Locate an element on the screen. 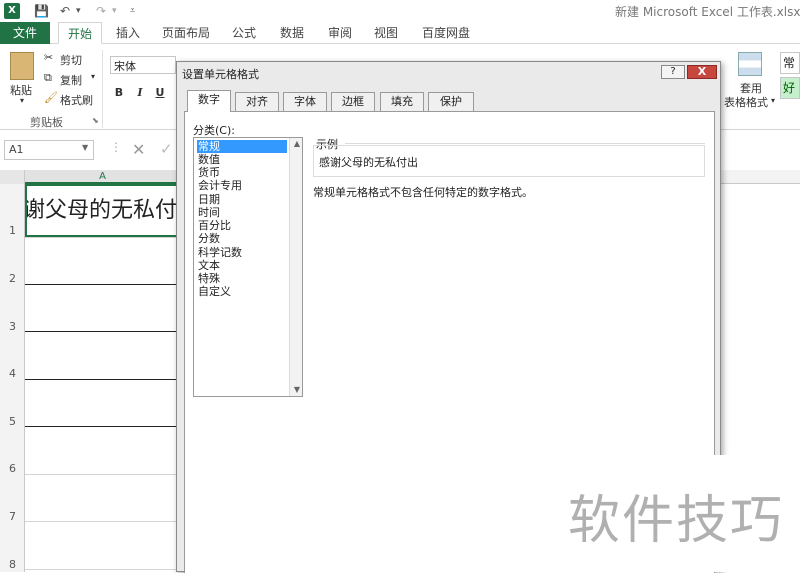 The width and height of the screenshot is (800, 573). category-label: 分类(C): is located at coordinates (214, 130).